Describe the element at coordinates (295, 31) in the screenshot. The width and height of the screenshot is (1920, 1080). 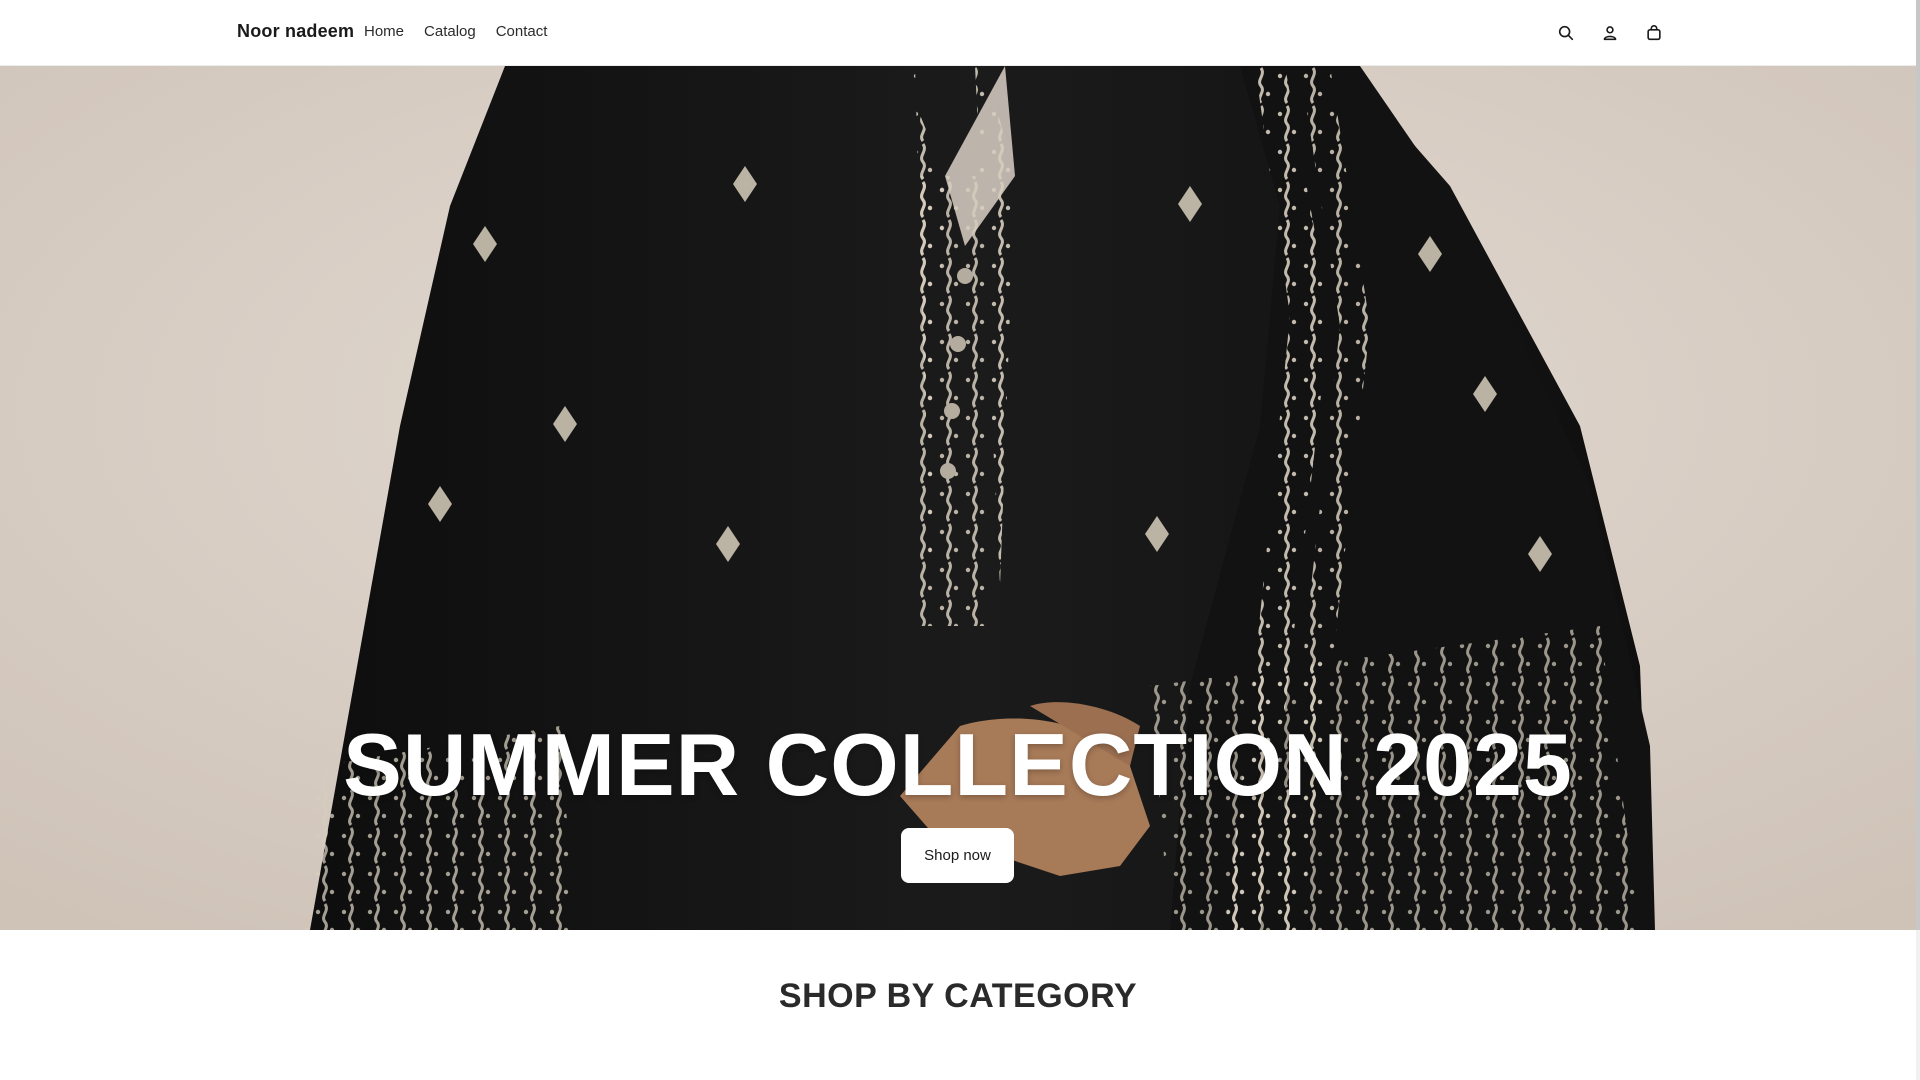
I see `brand-logo: Noor nadeem` at that location.